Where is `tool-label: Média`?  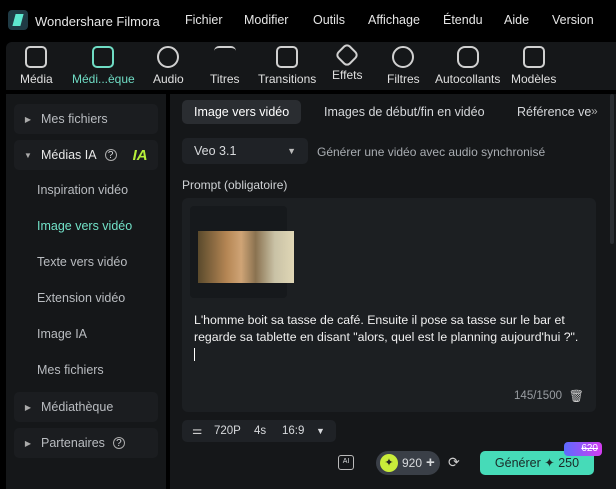
tool-label: Média is located at coordinates (36, 79).